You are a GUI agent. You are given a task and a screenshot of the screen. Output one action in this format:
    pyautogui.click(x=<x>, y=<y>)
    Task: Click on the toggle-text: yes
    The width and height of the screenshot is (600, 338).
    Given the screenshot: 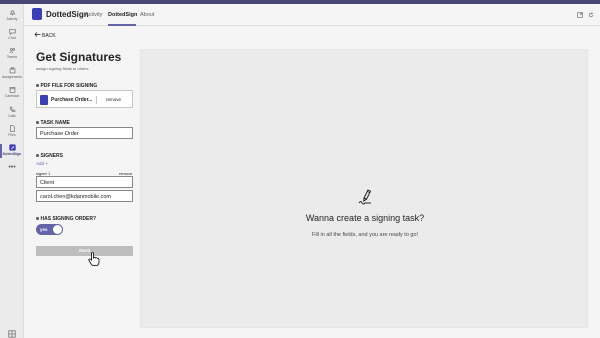 What is the action you would take?
    pyautogui.click(x=44, y=229)
    